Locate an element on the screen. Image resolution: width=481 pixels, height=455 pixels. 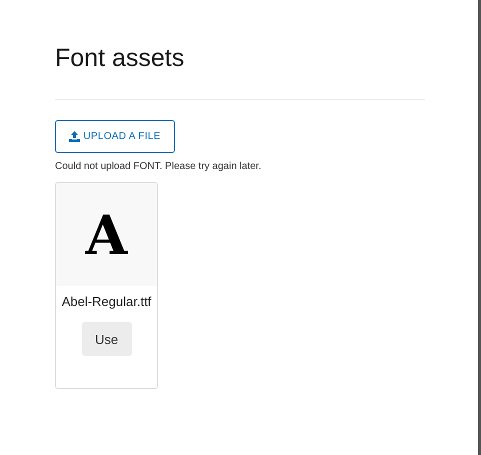
font-preview: A is located at coordinates (106, 234).